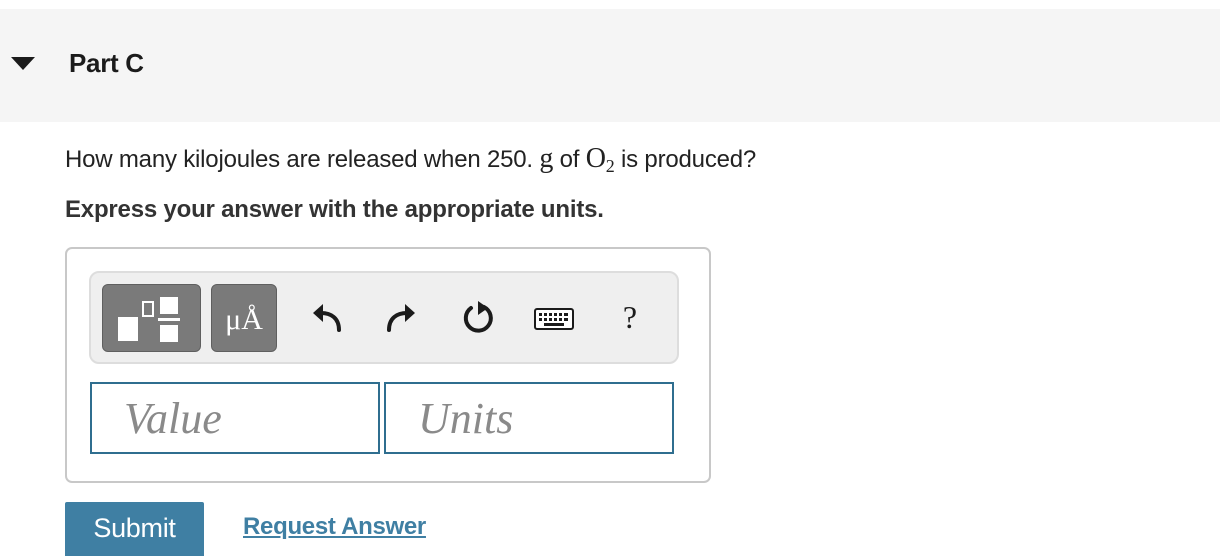  Describe the element at coordinates (630, 317) in the screenshot. I see `help-button: ?` at that location.